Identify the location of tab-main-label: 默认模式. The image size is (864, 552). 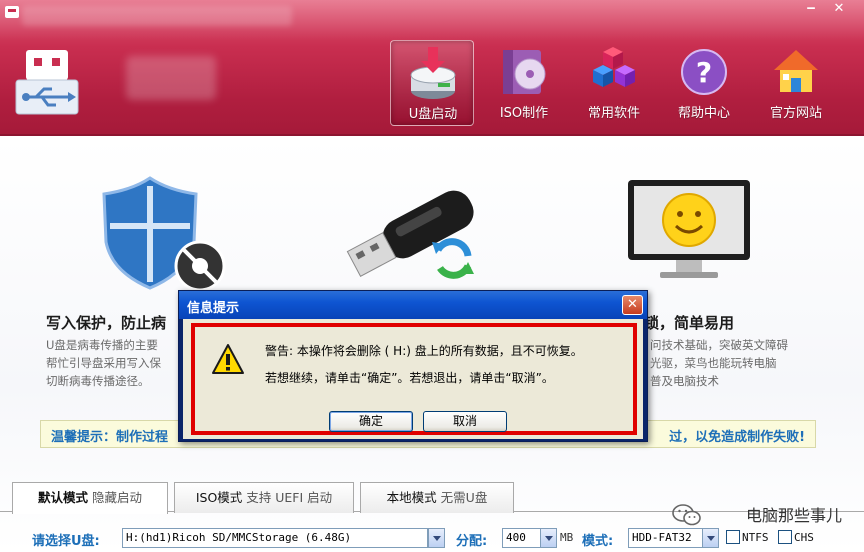
(62, 497).